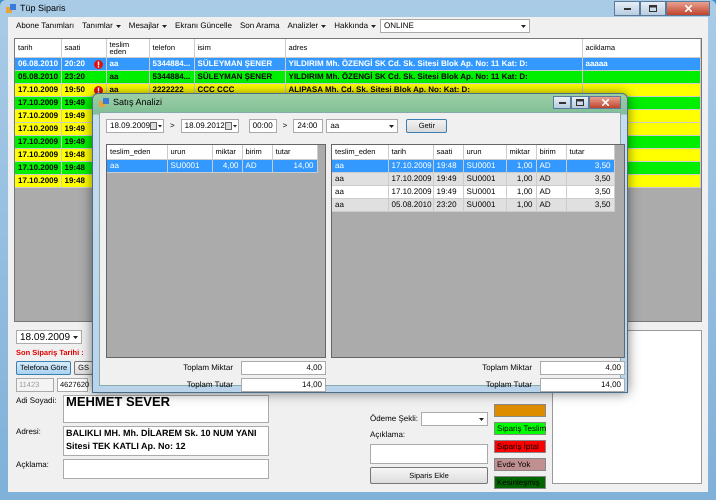  Describe the element at coordinates (209, 385) in the screenshot. I see `total-label: Toplam Tutar` at that location.